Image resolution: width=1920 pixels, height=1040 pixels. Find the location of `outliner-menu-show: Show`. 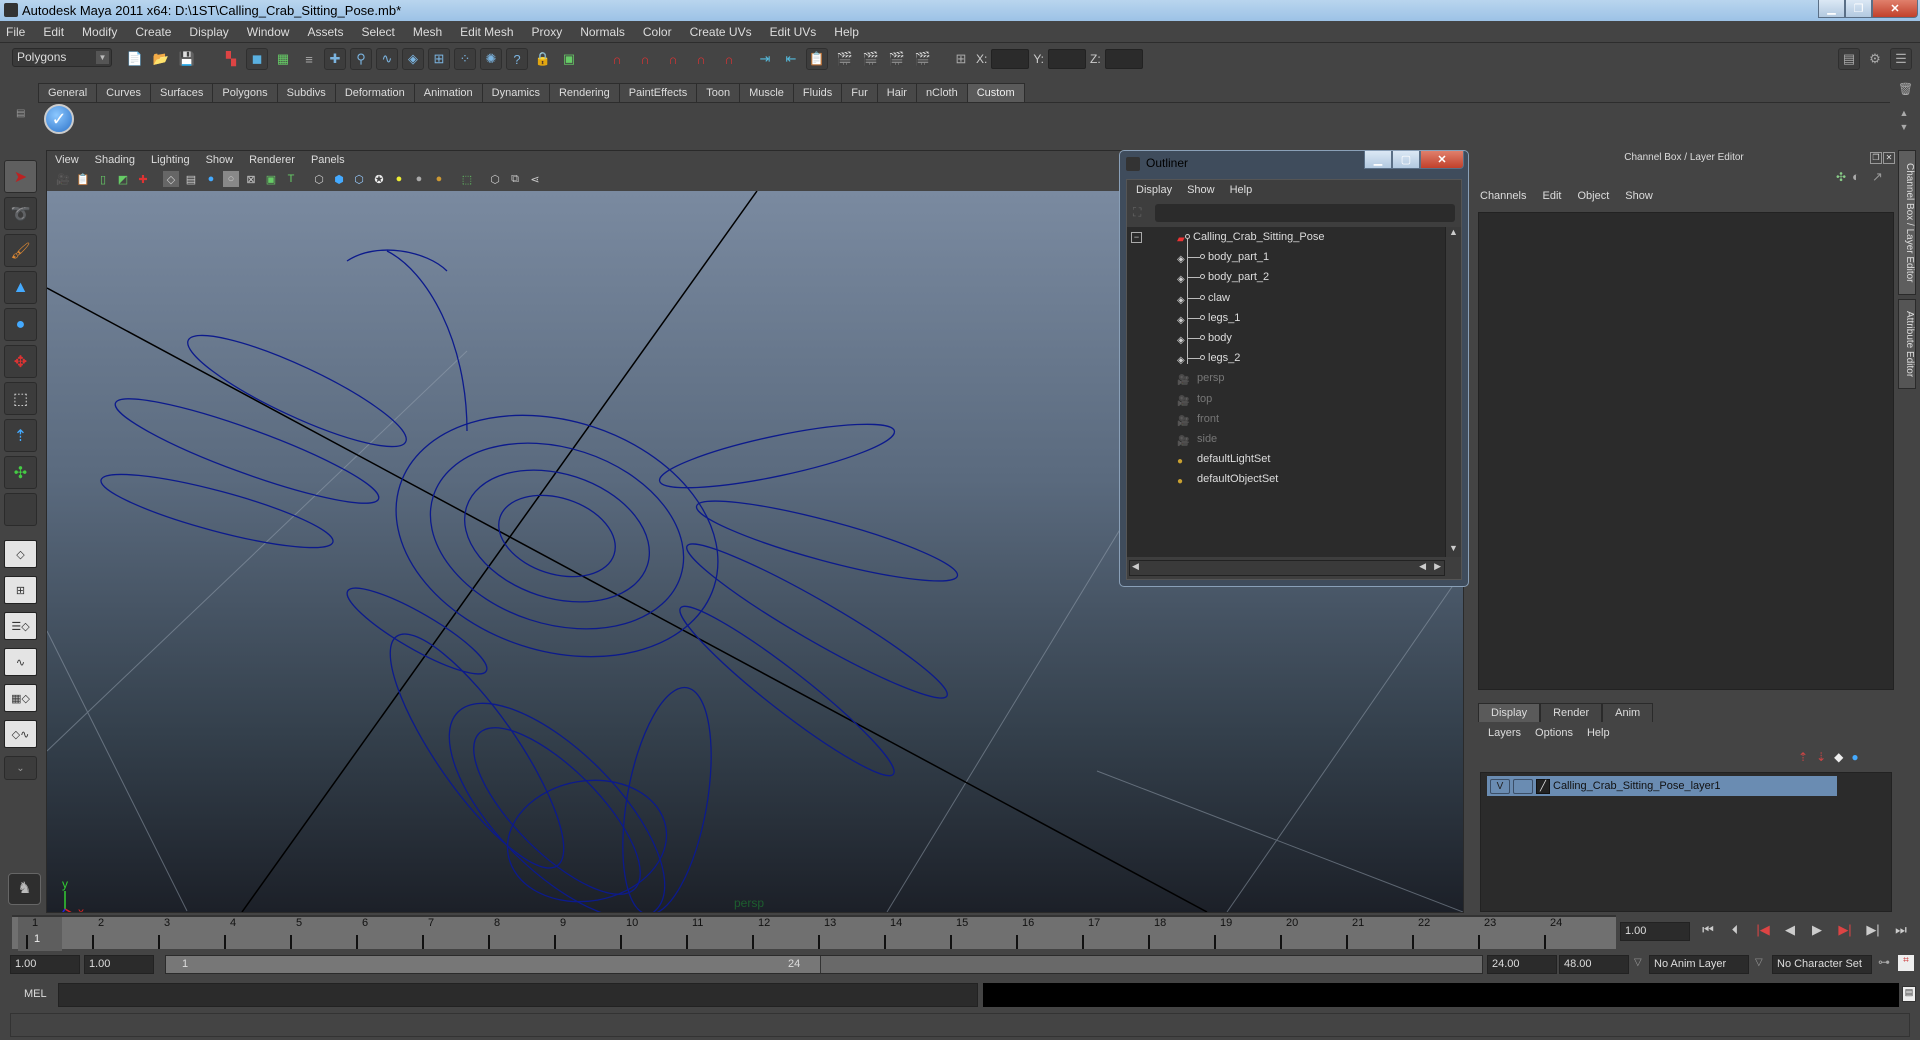

outliner-menu-show: Show is located at coordinates (1201, 190).